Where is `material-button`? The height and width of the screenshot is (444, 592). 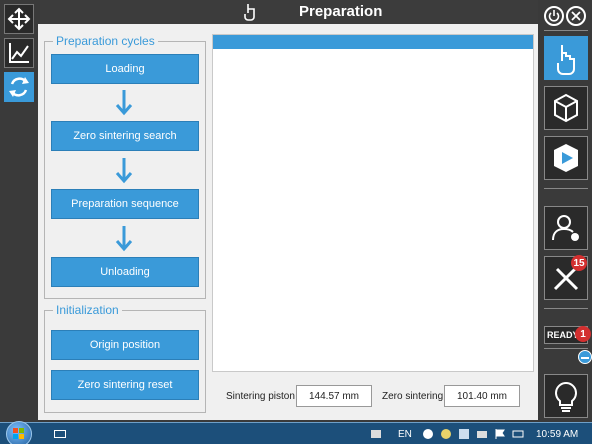 material-button is located at coordinates (566, 108).